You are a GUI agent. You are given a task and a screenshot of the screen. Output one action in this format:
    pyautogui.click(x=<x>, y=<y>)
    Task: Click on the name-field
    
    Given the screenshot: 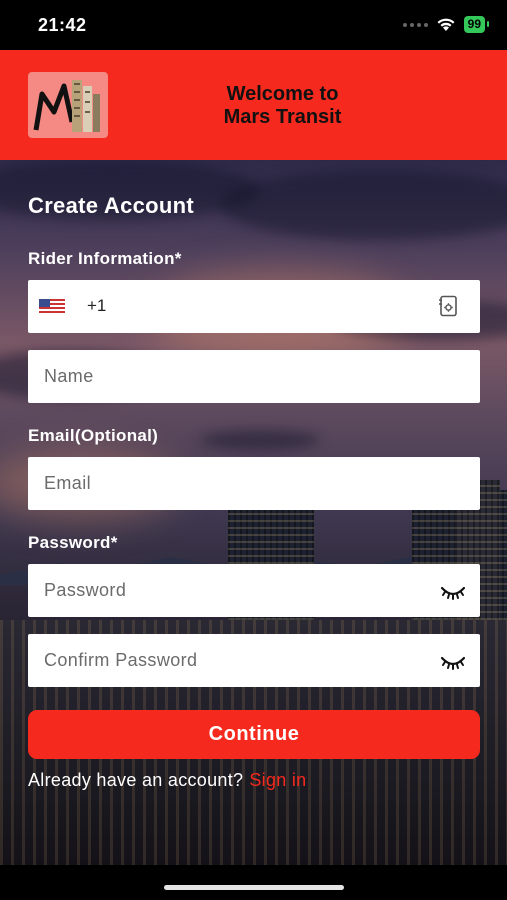 What is the action you would take?
    pyautogui.click(x=254, y=376)
    